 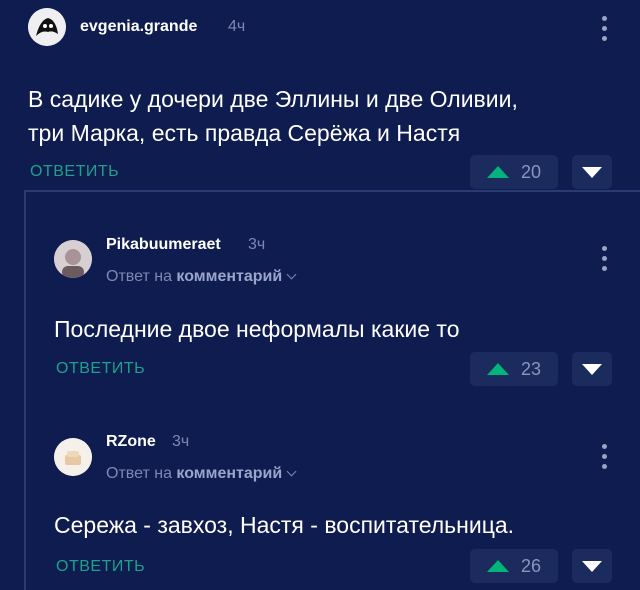 What do you see at coordinates (237, 26) in the screenshot?
I see `timestamp: 4ч` at bounding box center [237, 26].